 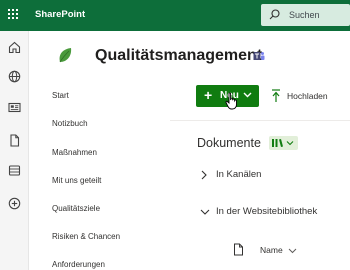 I want to click on app-name: SharePoint, so click(x=60, y=14).